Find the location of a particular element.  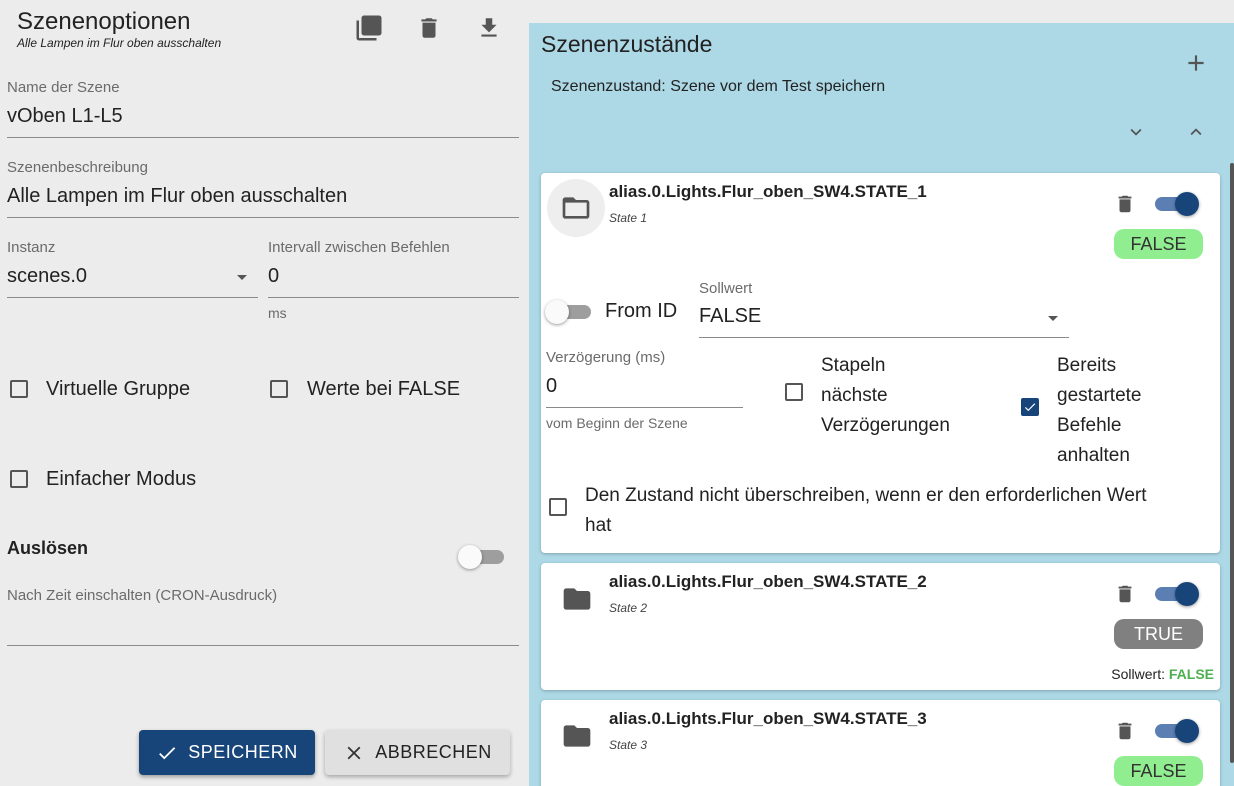

scene-name-input: vOben L1-L5 is located at coordinates (65, 116).